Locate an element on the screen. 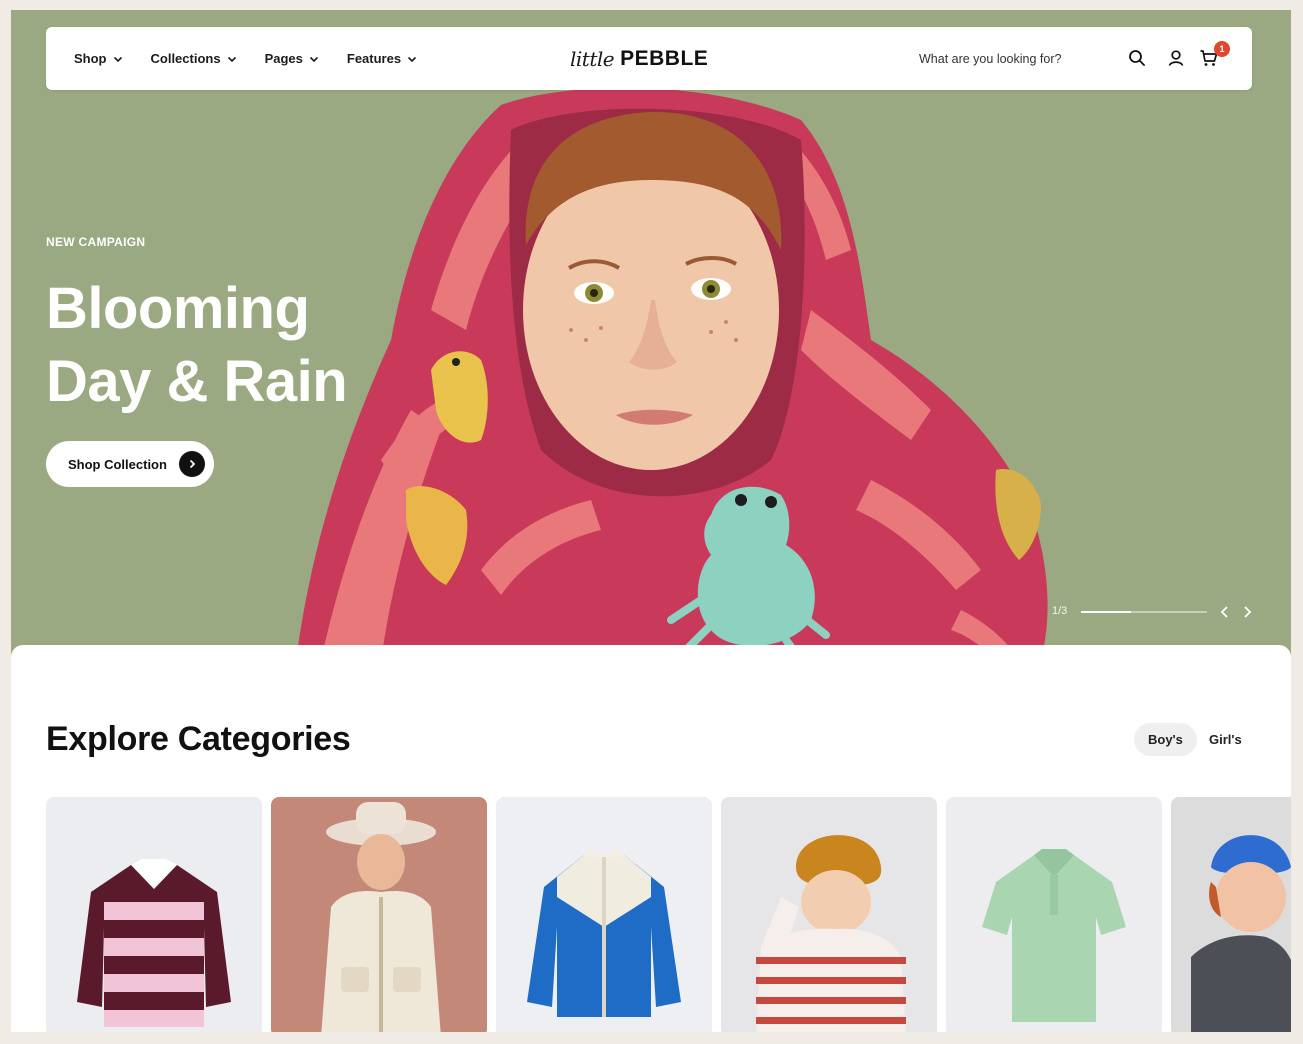 The width and height of the screenshot is (1303, 1044). chevron-left-icon is located at coordinates (1225, 612).